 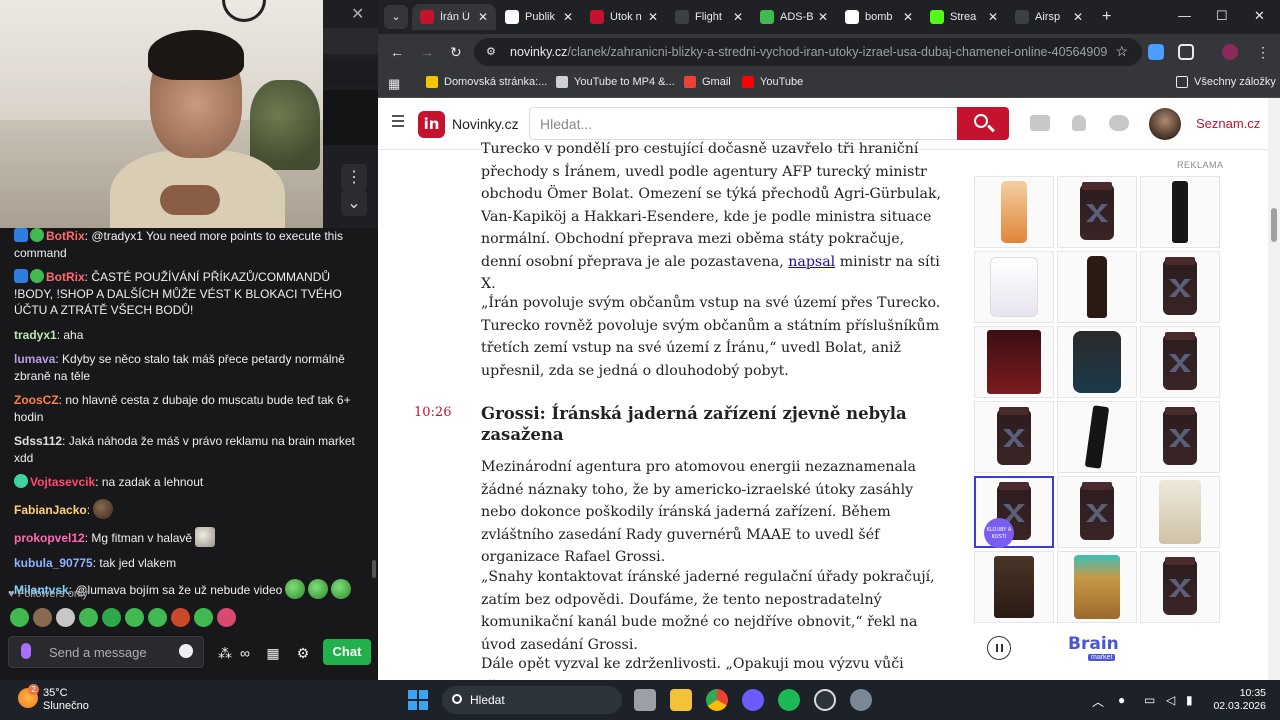 What do you see at coordinates (303, 653) in the screenshot?
I see `gear-icon: ⚙` at bounding box center [303, 653].